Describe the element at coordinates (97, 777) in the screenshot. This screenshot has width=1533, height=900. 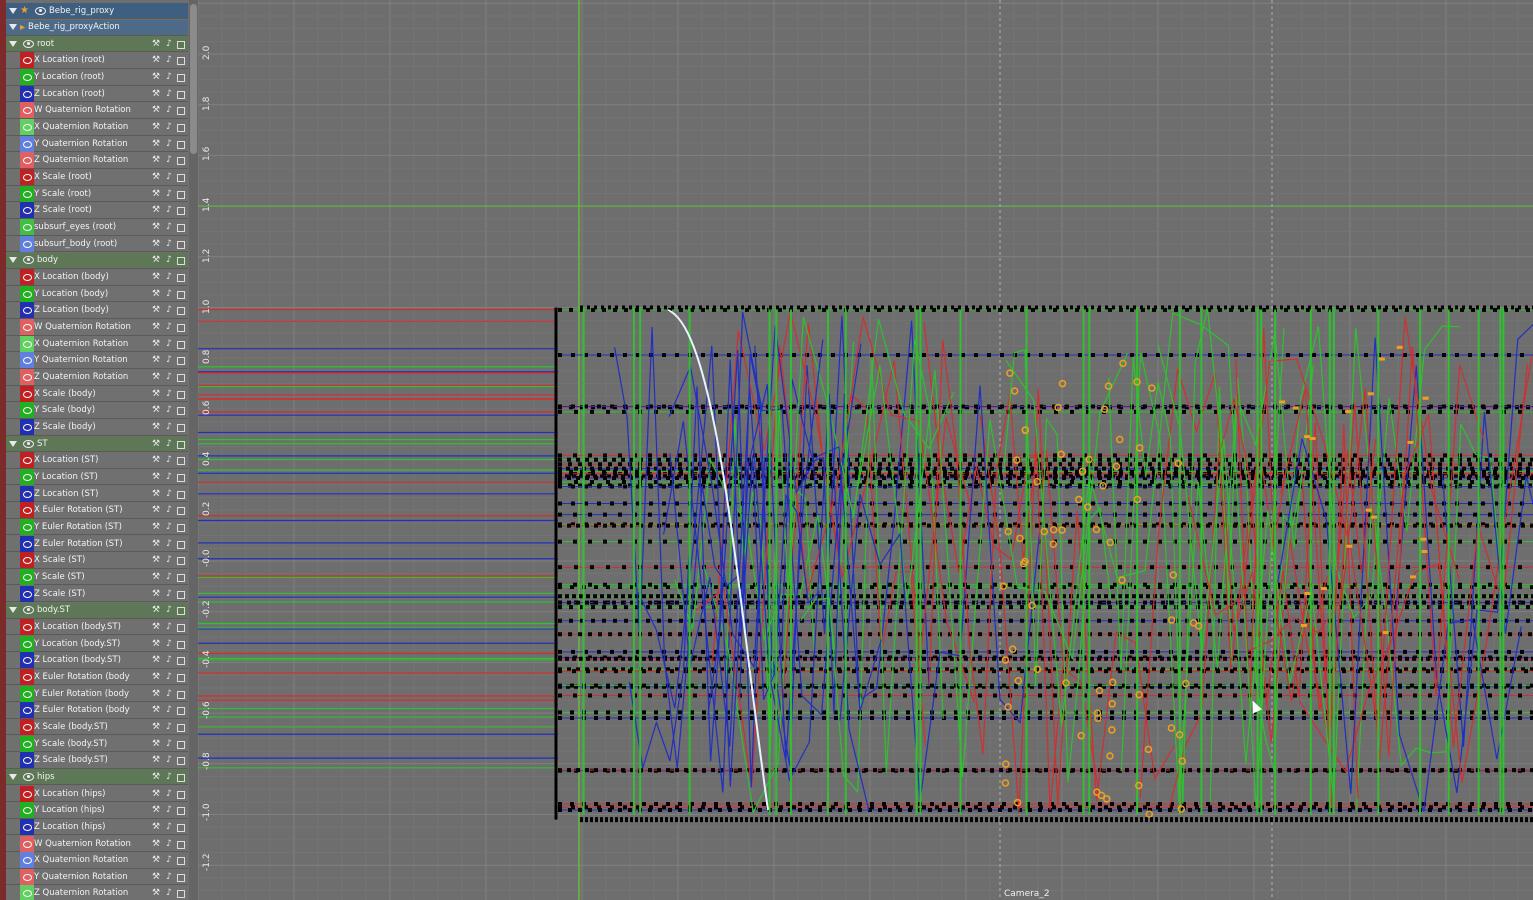
I see `group-row: hips ⚒ ♪` at that location.